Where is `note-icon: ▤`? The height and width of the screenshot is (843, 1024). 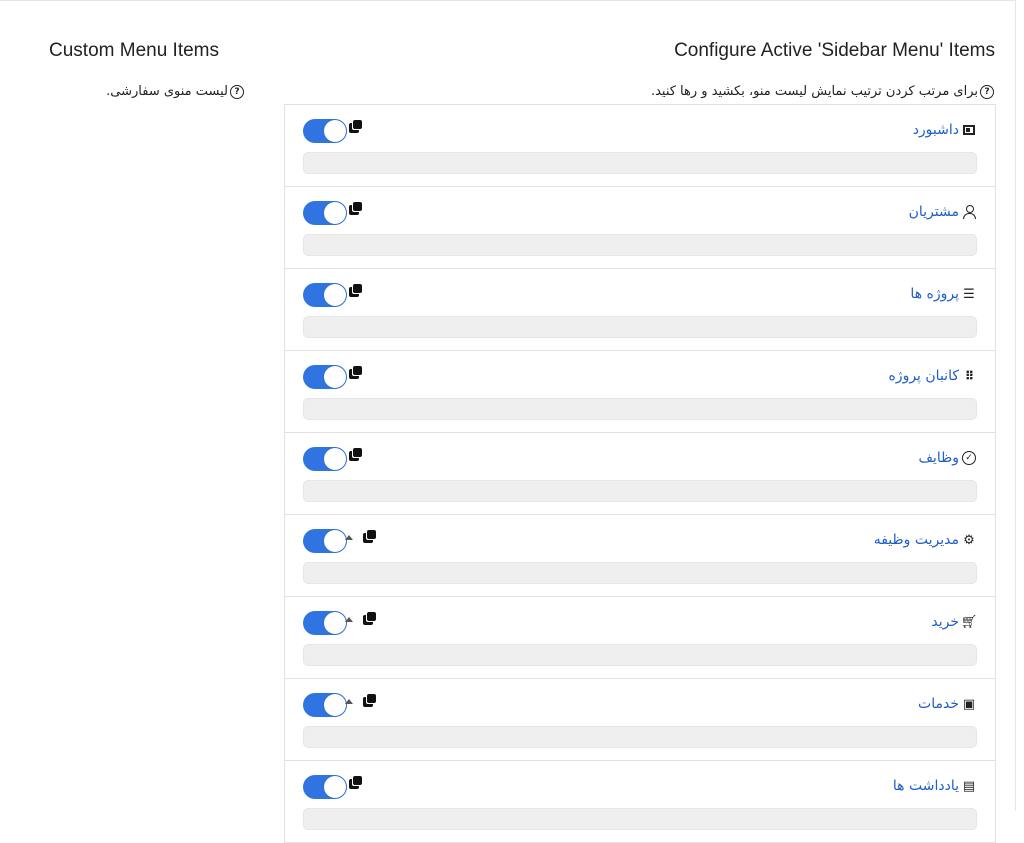
note-icon: ▤ is located at coordinates (969, 786).